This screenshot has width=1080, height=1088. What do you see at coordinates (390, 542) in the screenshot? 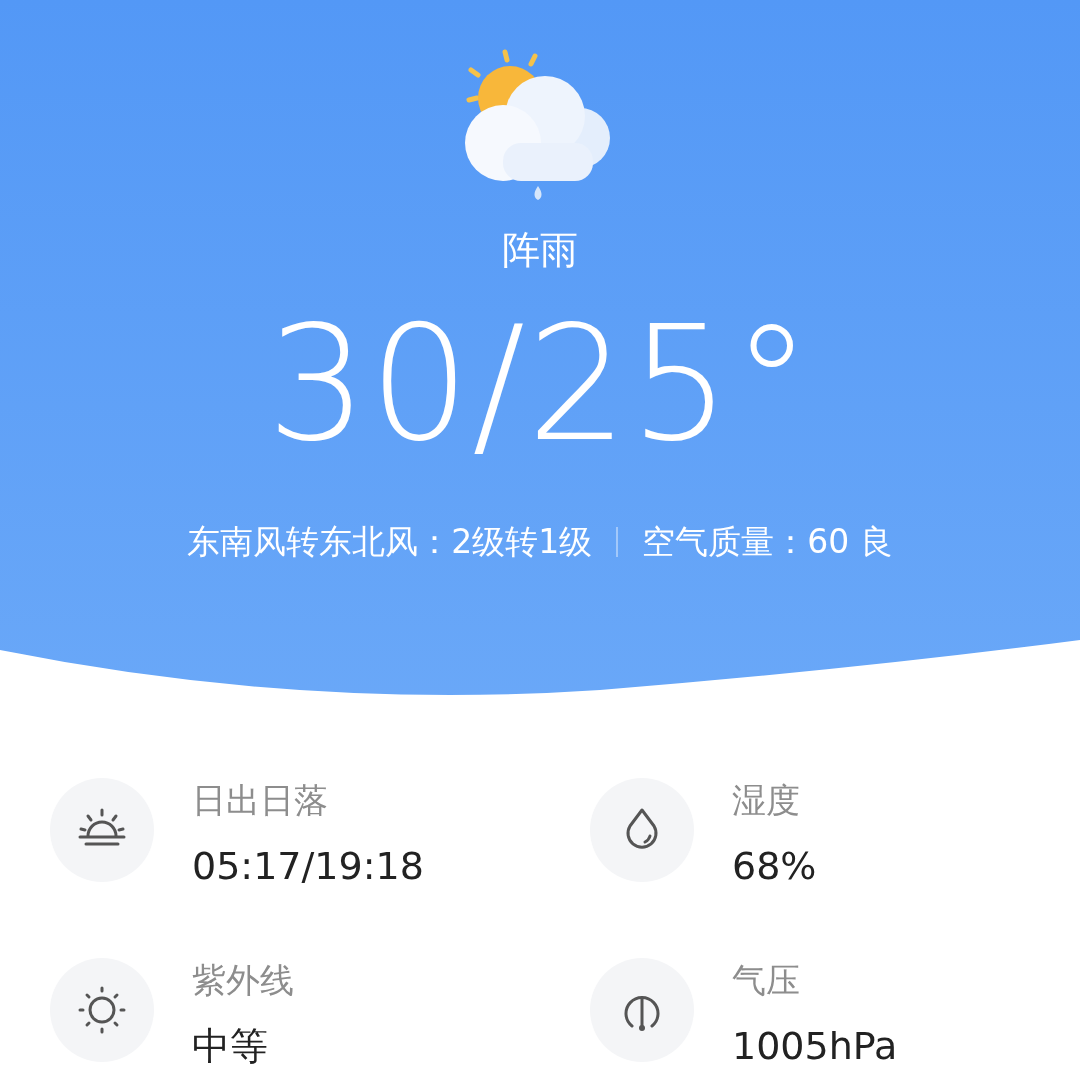
I see `wind-info: 东南风转东北风：2级转1级` at bounding box center [390, 542].